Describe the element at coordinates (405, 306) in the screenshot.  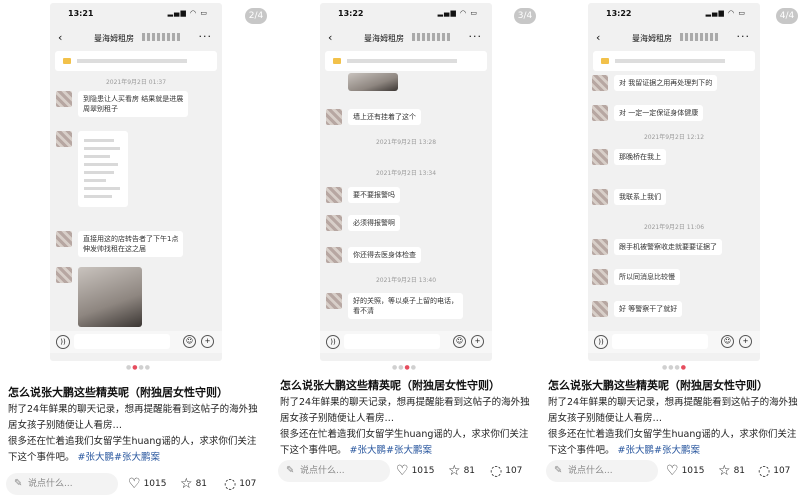
I see `message-bubble: 好的关照，等以桌子上留的电话， 看不清` at that location.